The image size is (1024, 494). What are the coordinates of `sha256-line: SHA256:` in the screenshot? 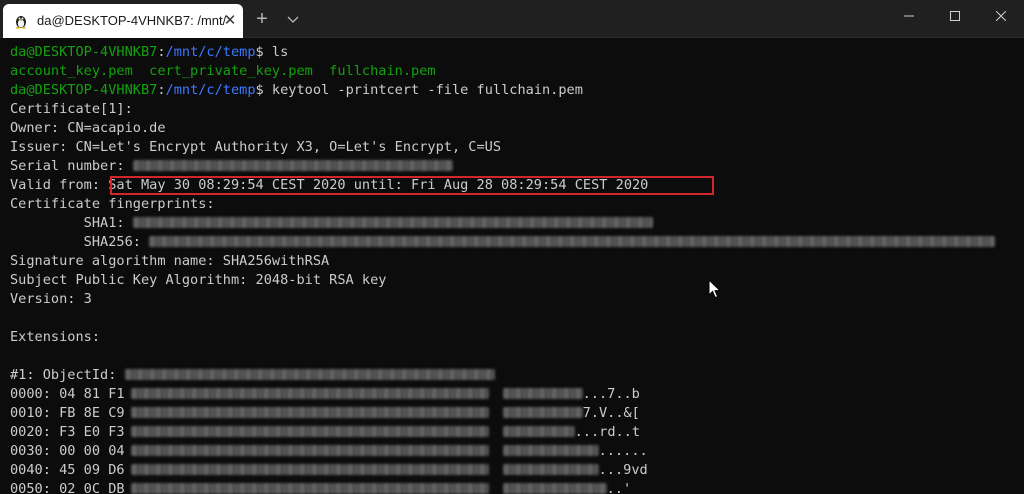 It's located at (503, 242).